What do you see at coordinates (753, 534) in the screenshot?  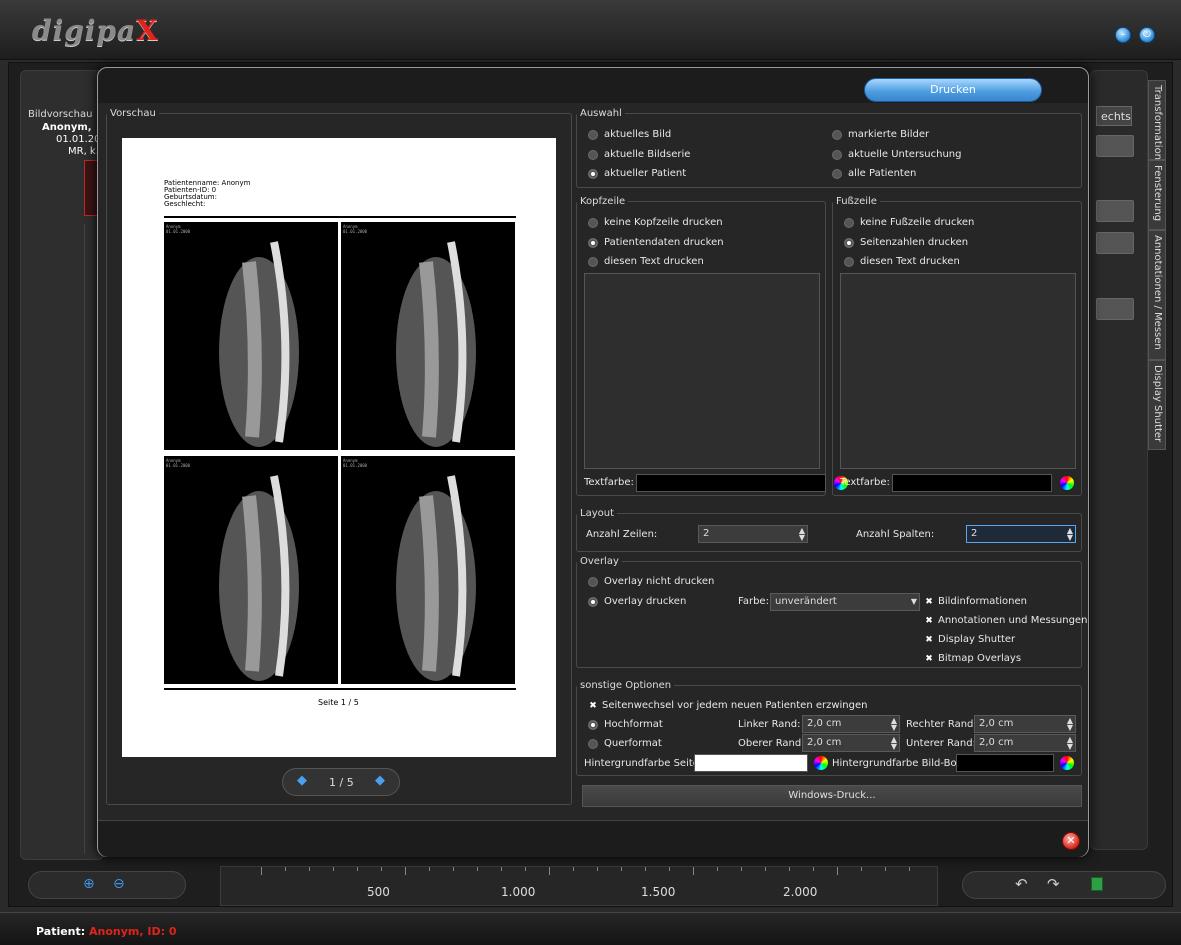 I see `rows-spinner: 2 ▲ ▼` at bounding box center [753, 534].